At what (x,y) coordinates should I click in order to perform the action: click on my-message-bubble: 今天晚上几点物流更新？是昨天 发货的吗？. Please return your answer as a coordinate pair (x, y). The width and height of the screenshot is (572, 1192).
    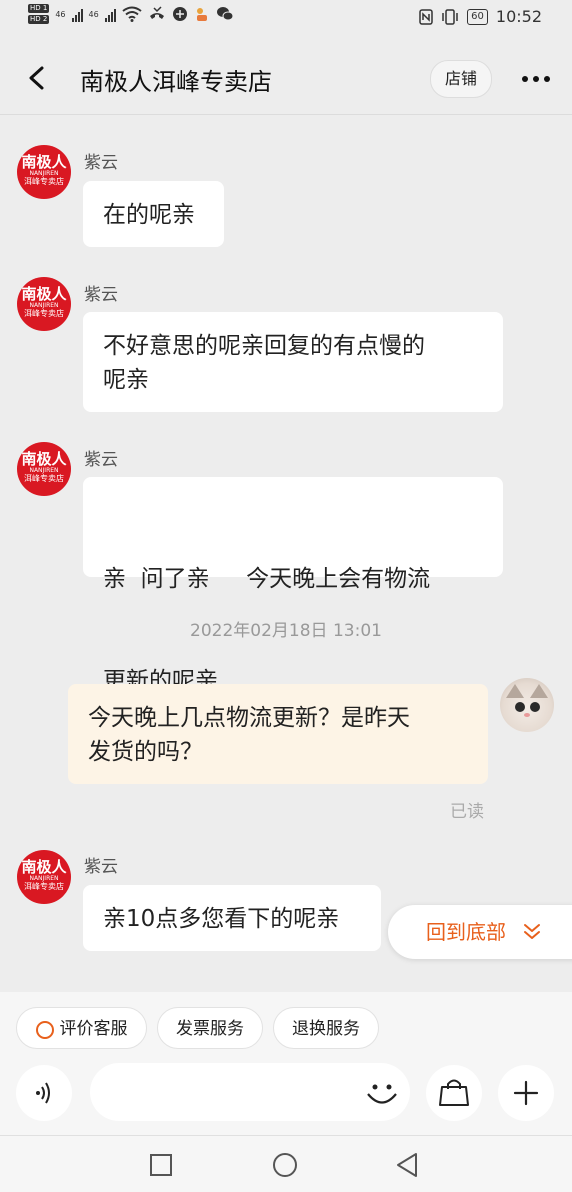
    Looking at the image, I should click on (278, 734).